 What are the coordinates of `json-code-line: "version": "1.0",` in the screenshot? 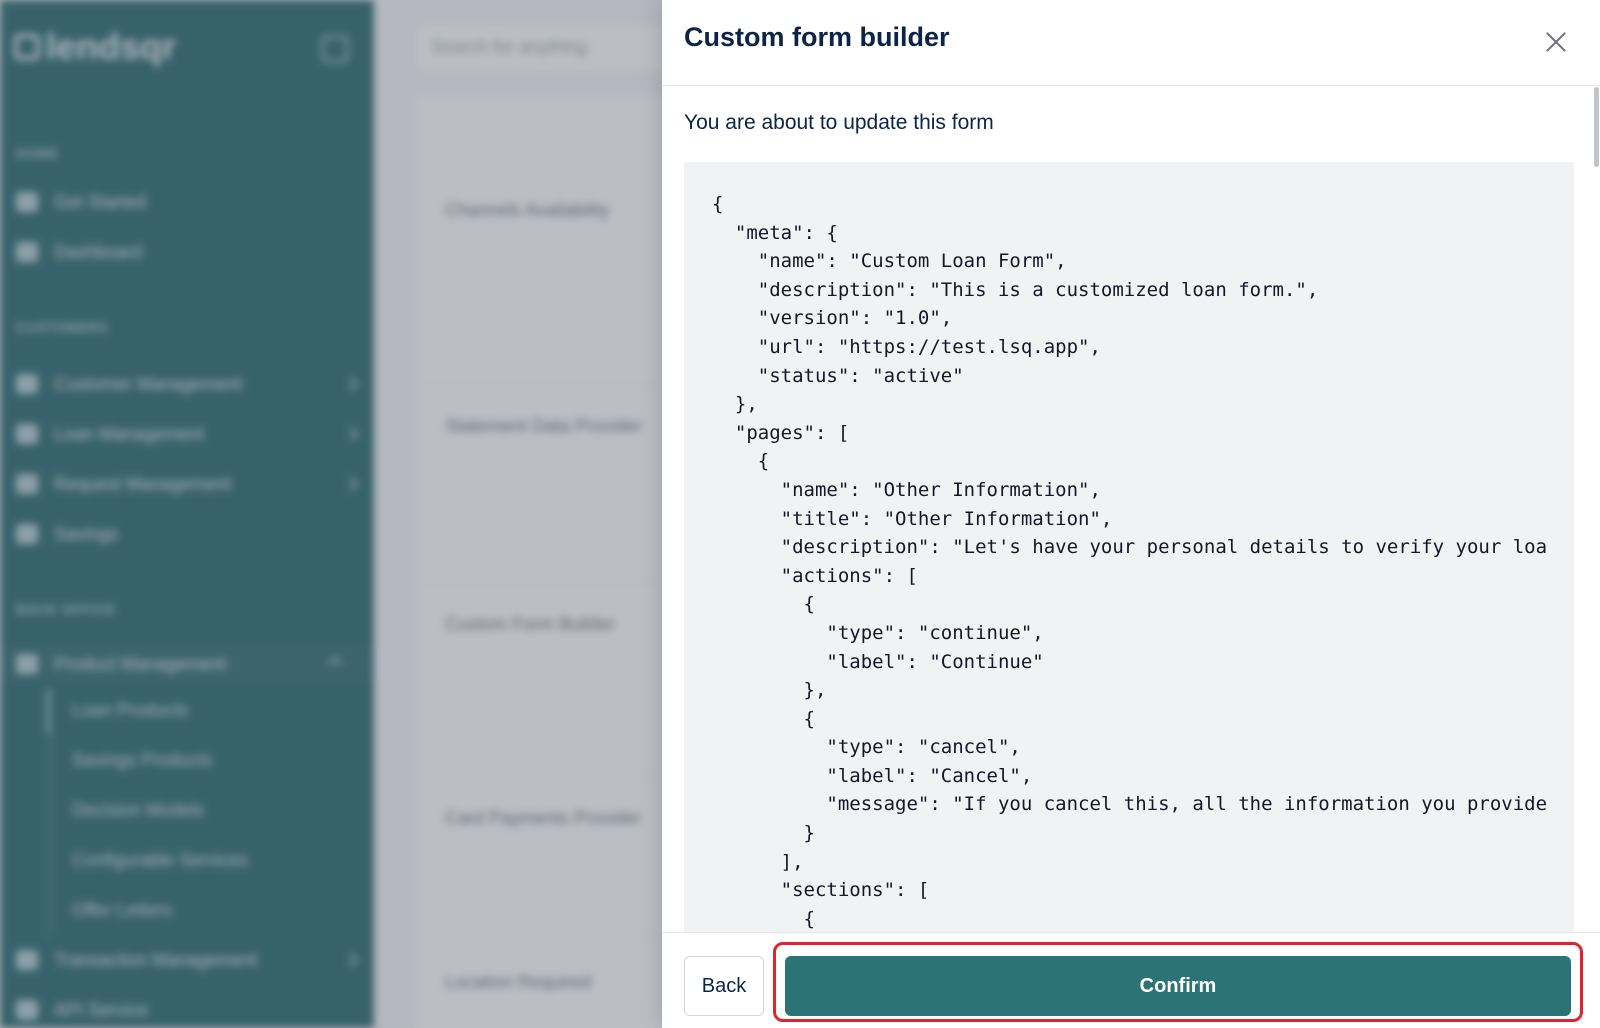 It's located at (832, 318).